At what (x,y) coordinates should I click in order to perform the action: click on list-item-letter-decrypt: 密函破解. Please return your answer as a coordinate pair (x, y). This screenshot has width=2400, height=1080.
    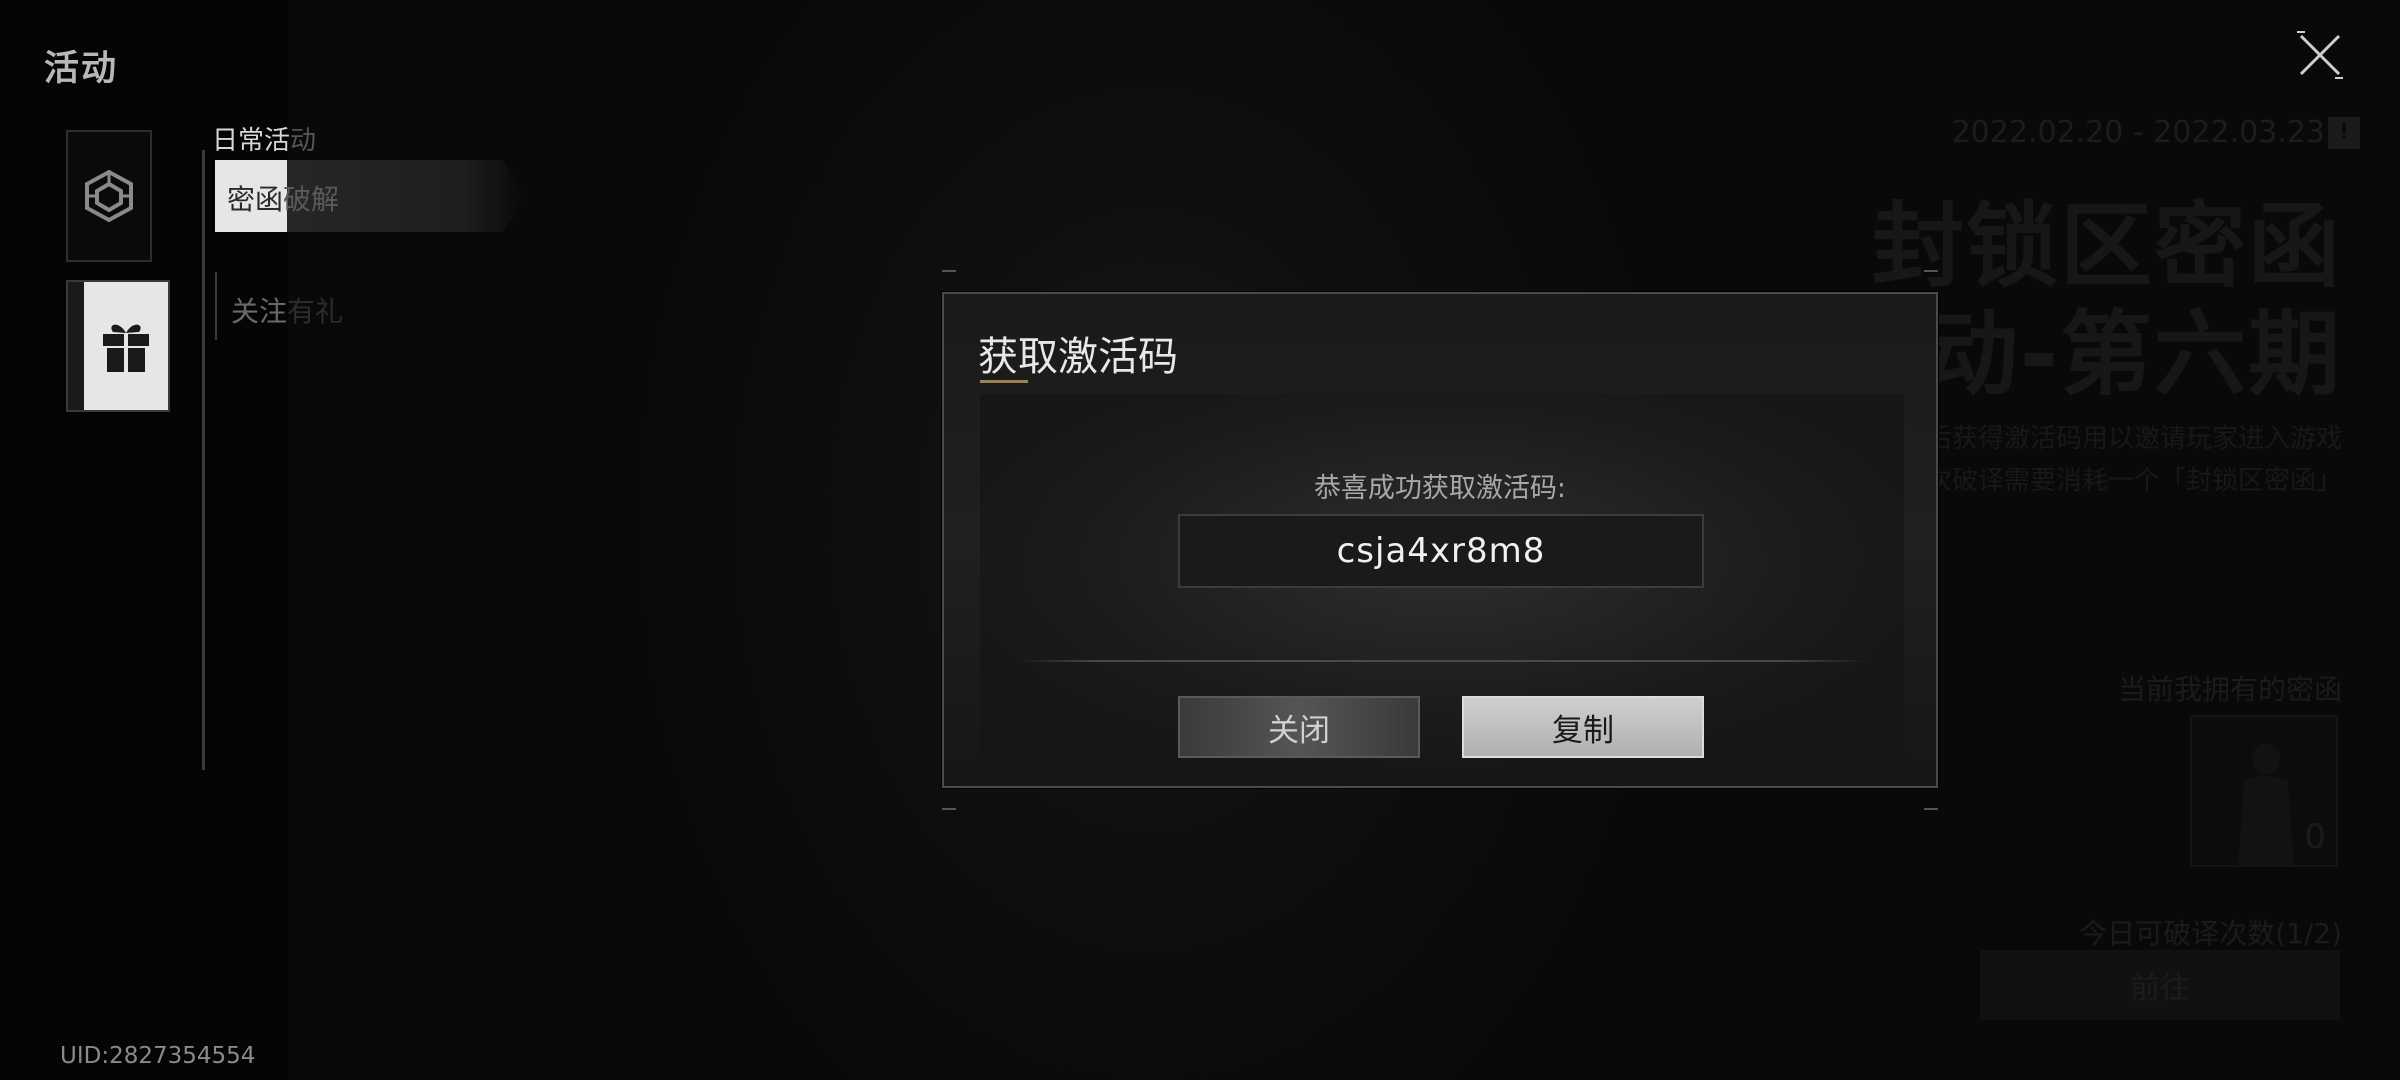
    Looking at the image, I should click on (370, 196).